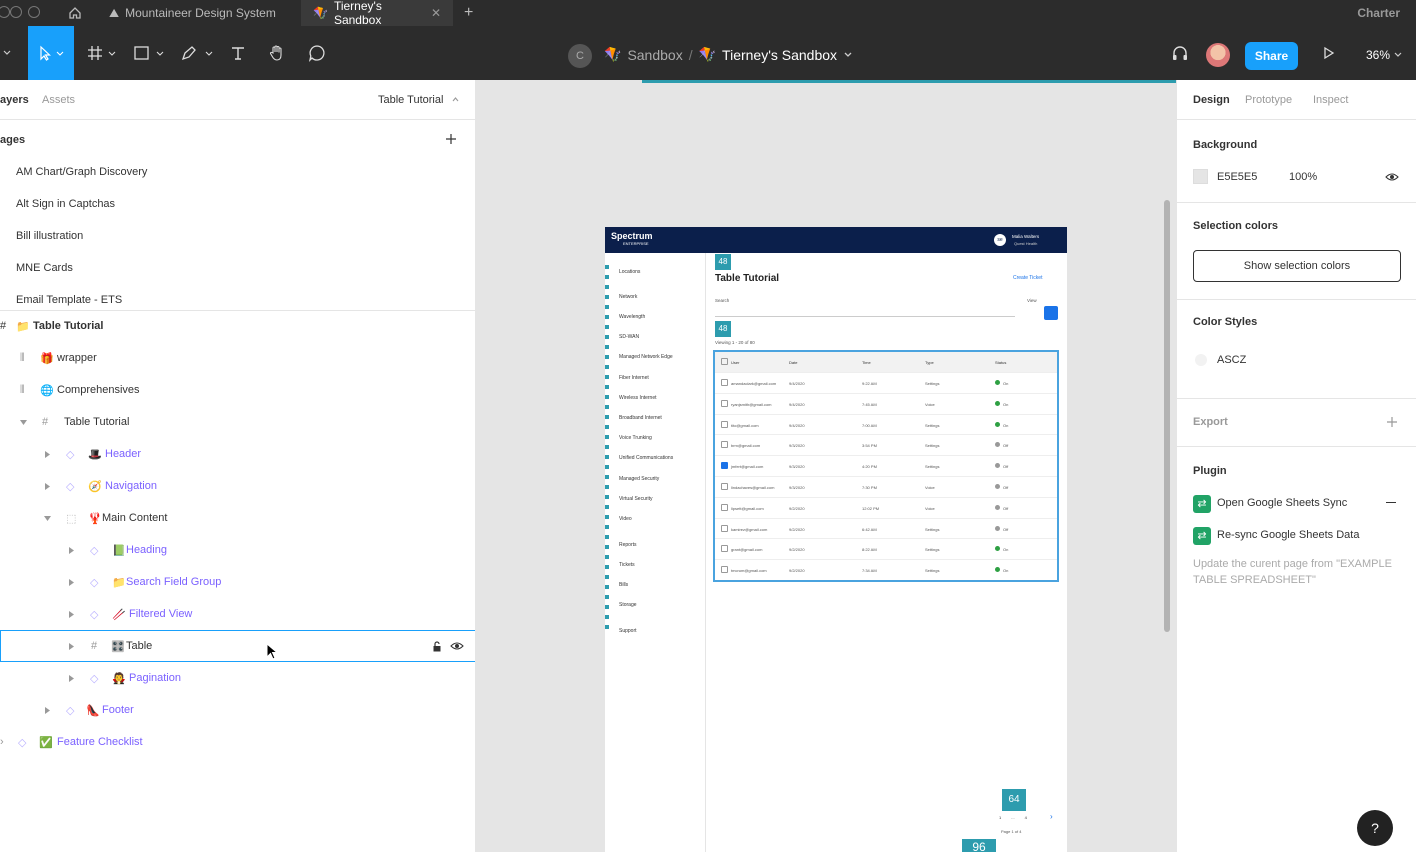 This screenshot has height=852, width=1416. I want to click on layer-row-heading: ◇ 📗 Heading, so click(237, 550).